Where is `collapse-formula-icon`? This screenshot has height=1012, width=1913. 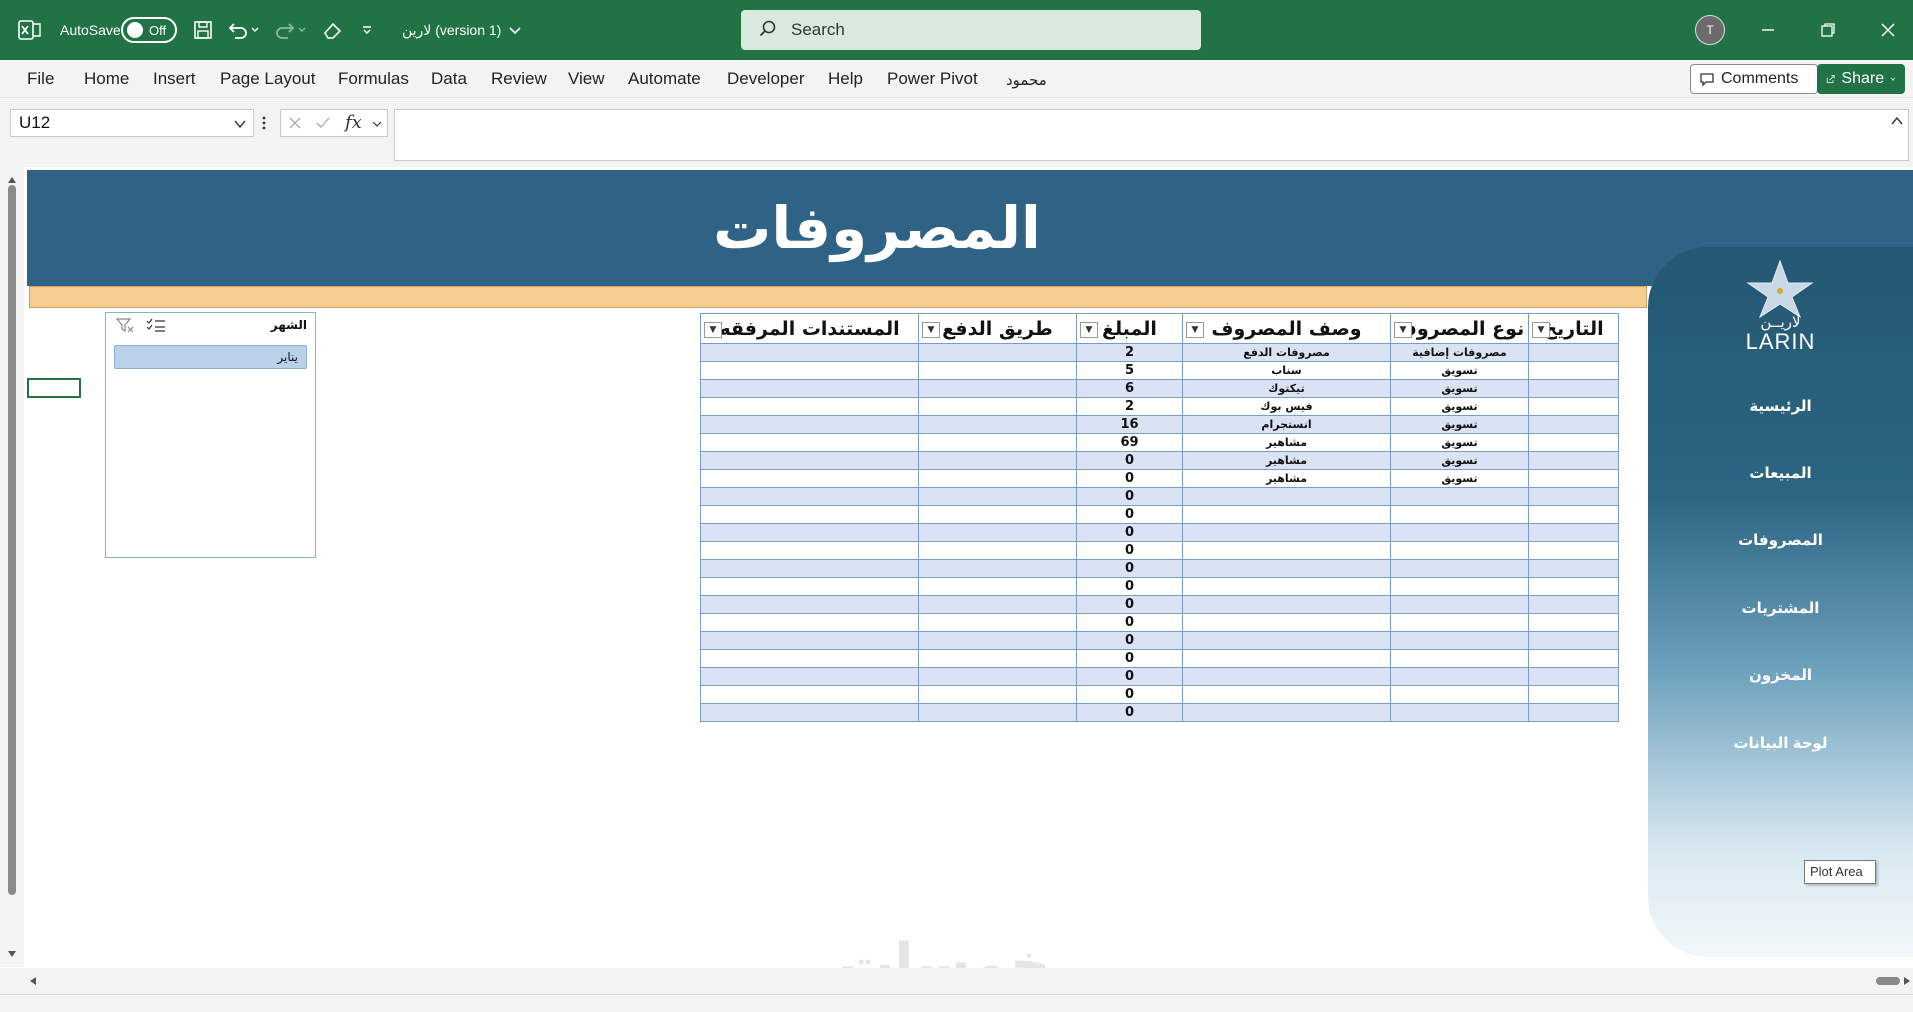
collapse-formula-icon is located at coordinates (1897, 121).